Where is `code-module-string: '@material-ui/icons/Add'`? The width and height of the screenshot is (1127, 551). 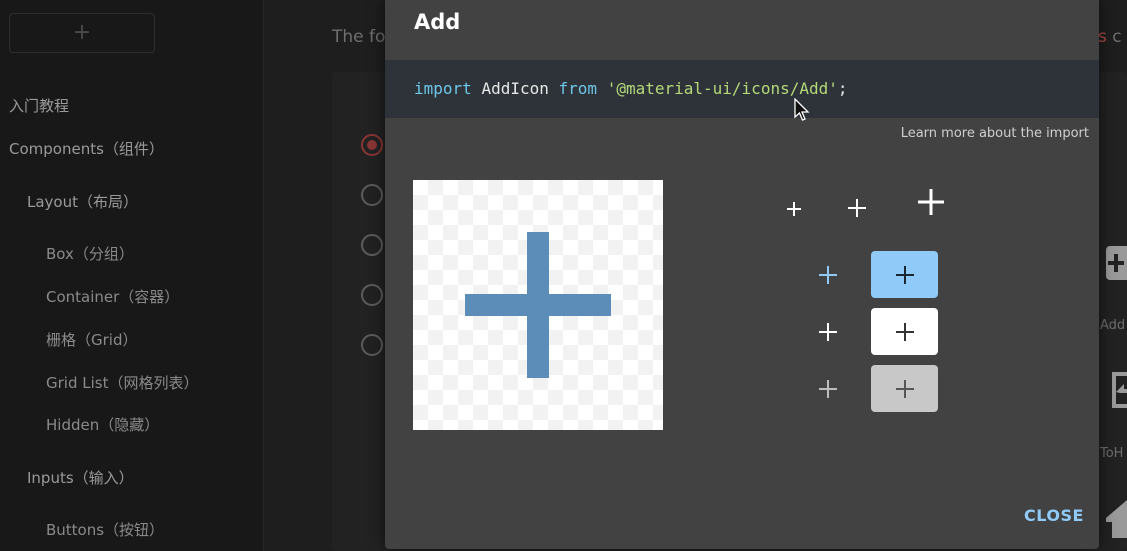
code-module-string: '@material-ui/icons/Add' is located at coordinates (722, 88).